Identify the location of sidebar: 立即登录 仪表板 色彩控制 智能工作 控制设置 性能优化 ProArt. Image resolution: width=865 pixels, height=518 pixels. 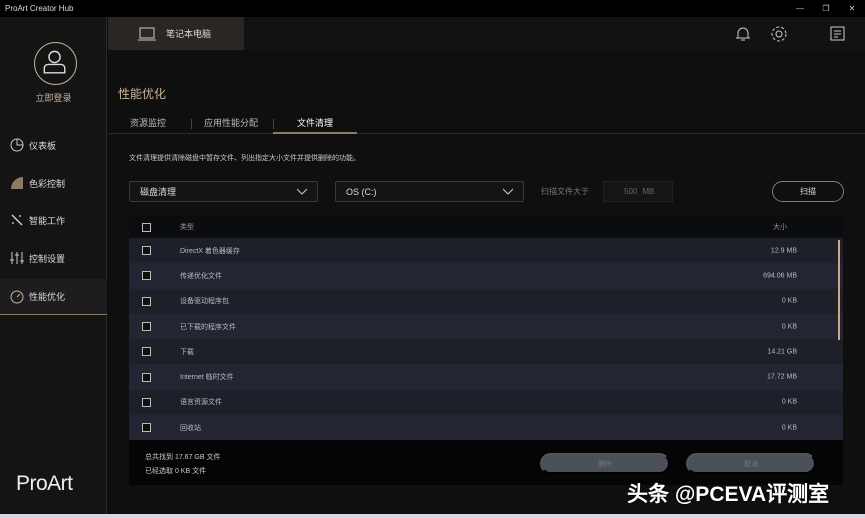
(53, 267).